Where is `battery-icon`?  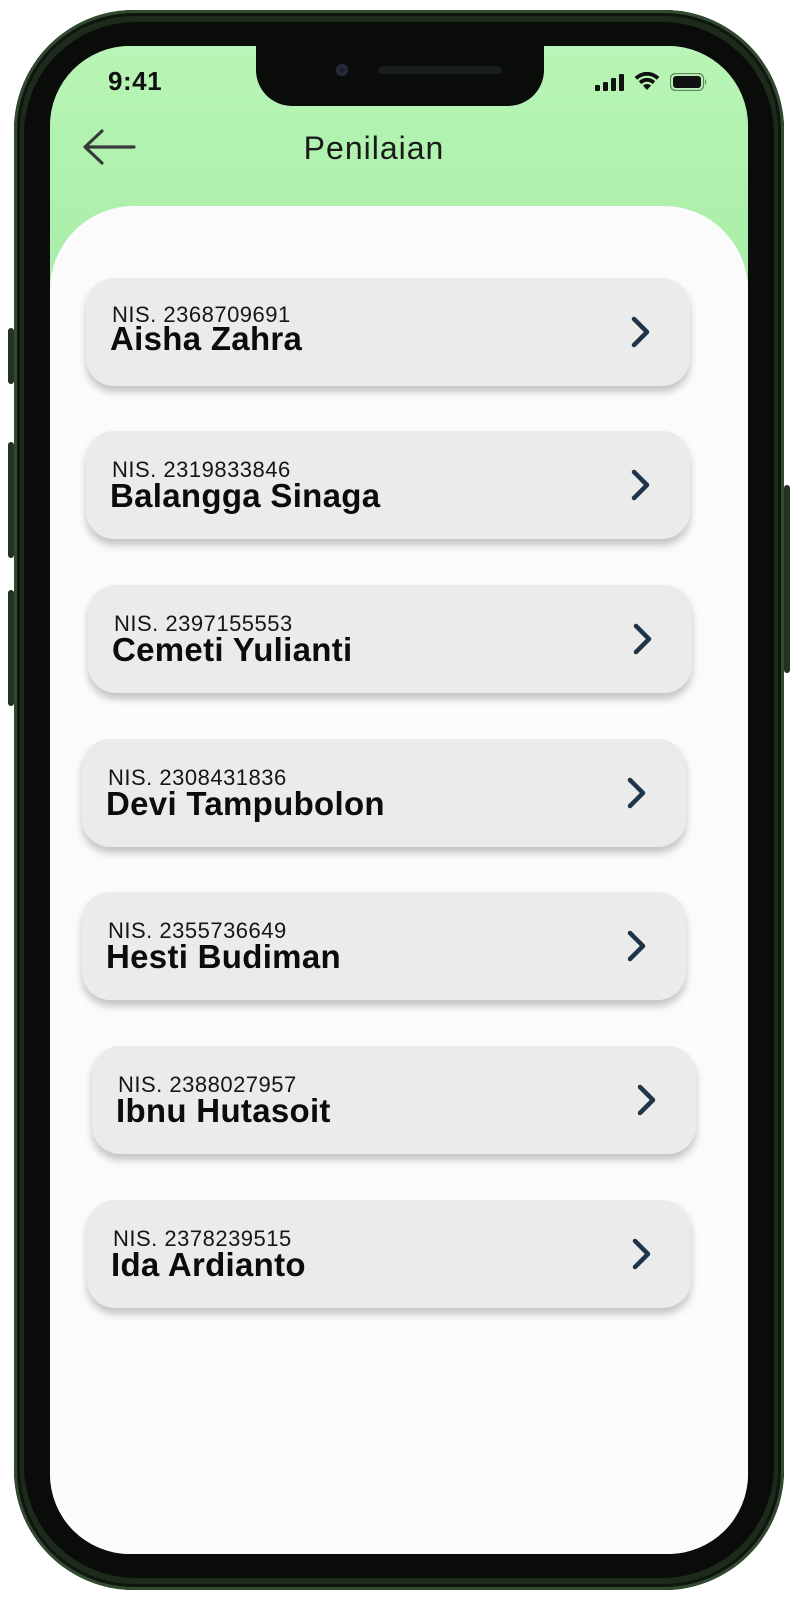
battery-icon is located at coordinates (688, 82).